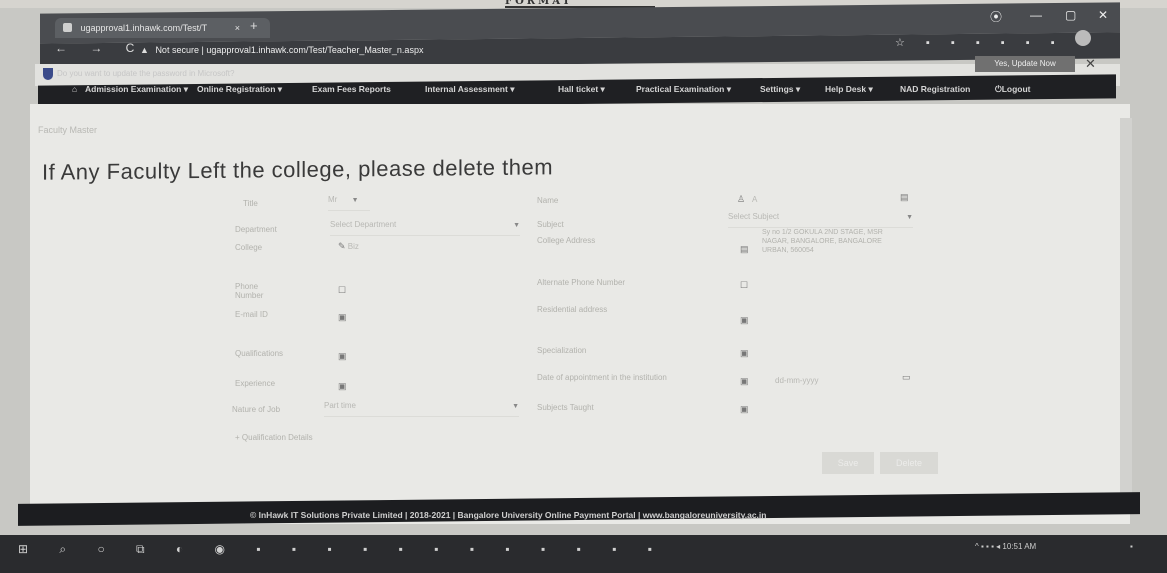 The width and height of the screenshot is (1167, 573). I want to click on menu-admission-examination: Admission Examination ▾, so click(136, 89).